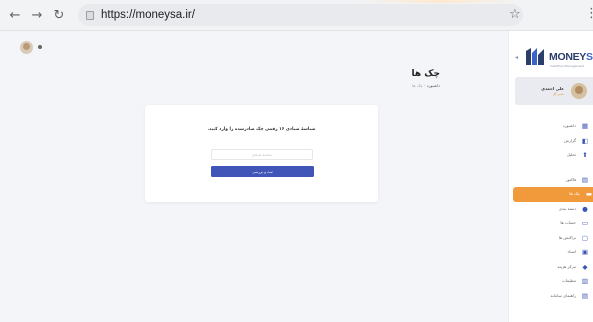 Image resolution: width=593 pixels, height=322 pixels. Describe the element at coordinates (552, 88) in the screenshot. I see `profile-name: علی احمدی` at that location.